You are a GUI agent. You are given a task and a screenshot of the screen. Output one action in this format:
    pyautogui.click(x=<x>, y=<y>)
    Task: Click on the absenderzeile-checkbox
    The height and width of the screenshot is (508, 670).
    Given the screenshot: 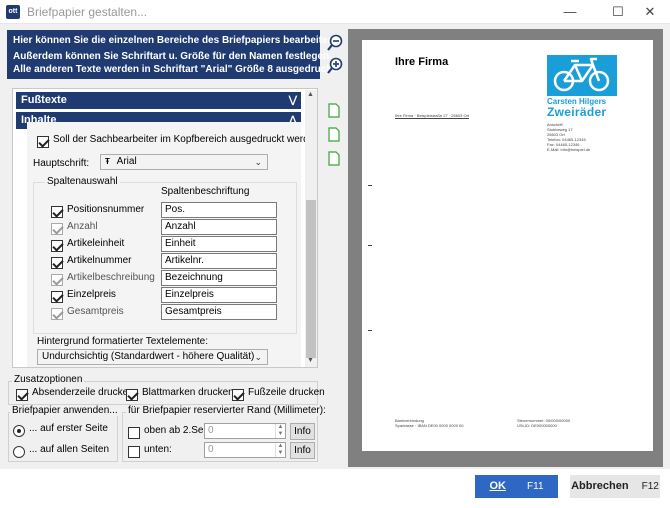 What is the action you would take?
    pyautogui.click(x=22, y=394)
    